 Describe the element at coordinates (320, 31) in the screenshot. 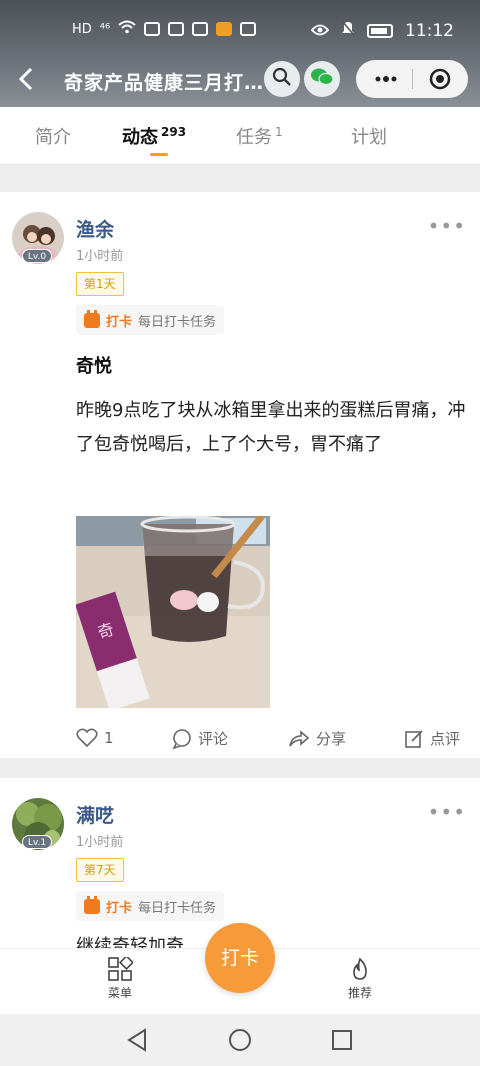

I see `eye-icon` at that location.